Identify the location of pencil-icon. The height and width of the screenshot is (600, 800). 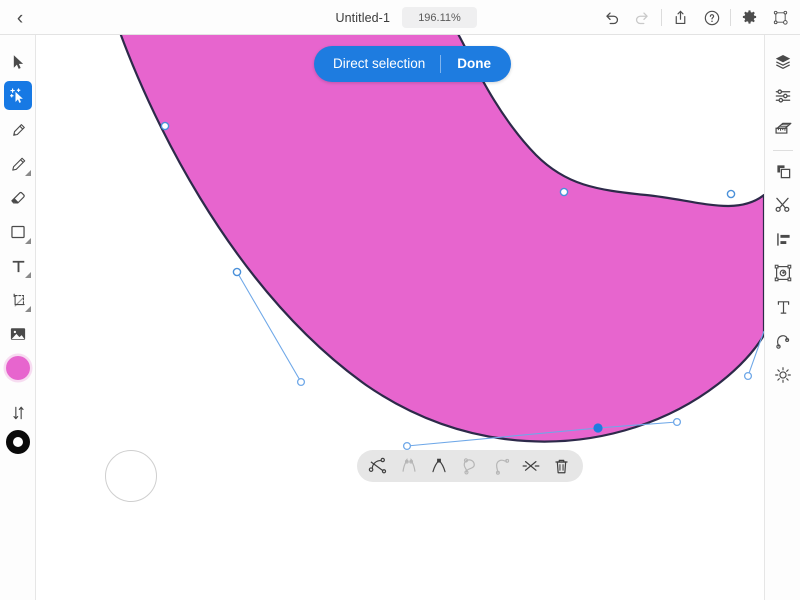
(18, 164).